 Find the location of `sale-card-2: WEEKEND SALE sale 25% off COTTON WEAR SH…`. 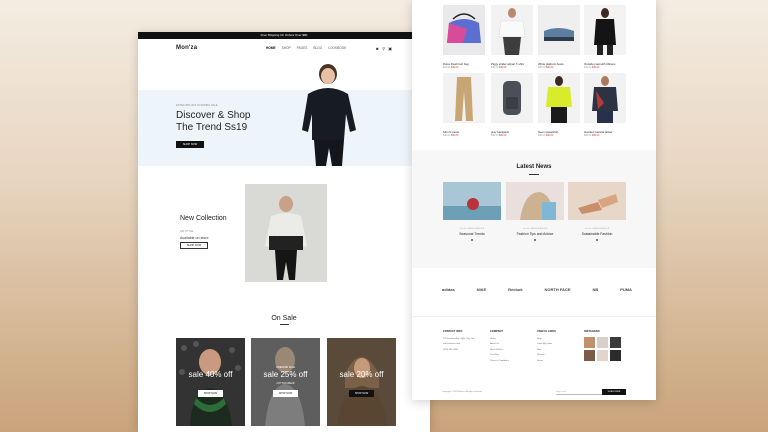

sale-card-2: WEEKEND SALE sale 25% off COTTON WEAR SH… is located at coordinates (285, 382).